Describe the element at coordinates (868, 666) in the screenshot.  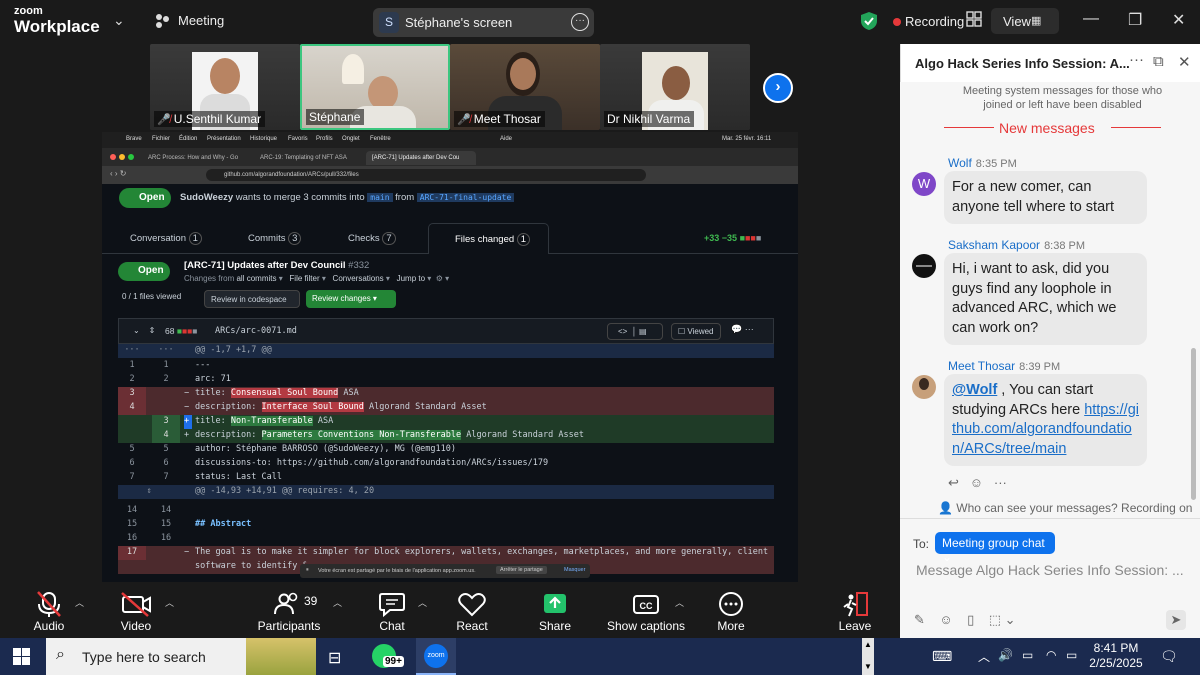
I see `scroll-down-icon: ▼` at that location.